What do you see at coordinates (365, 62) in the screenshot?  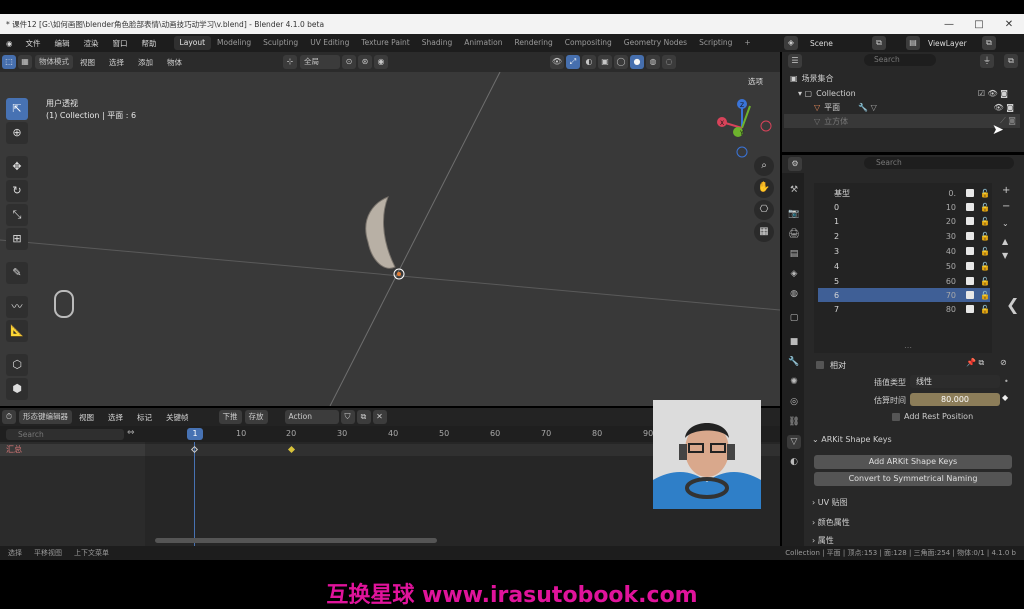 I see `snap-icon: ⊛` at bounding box center [365, 62].